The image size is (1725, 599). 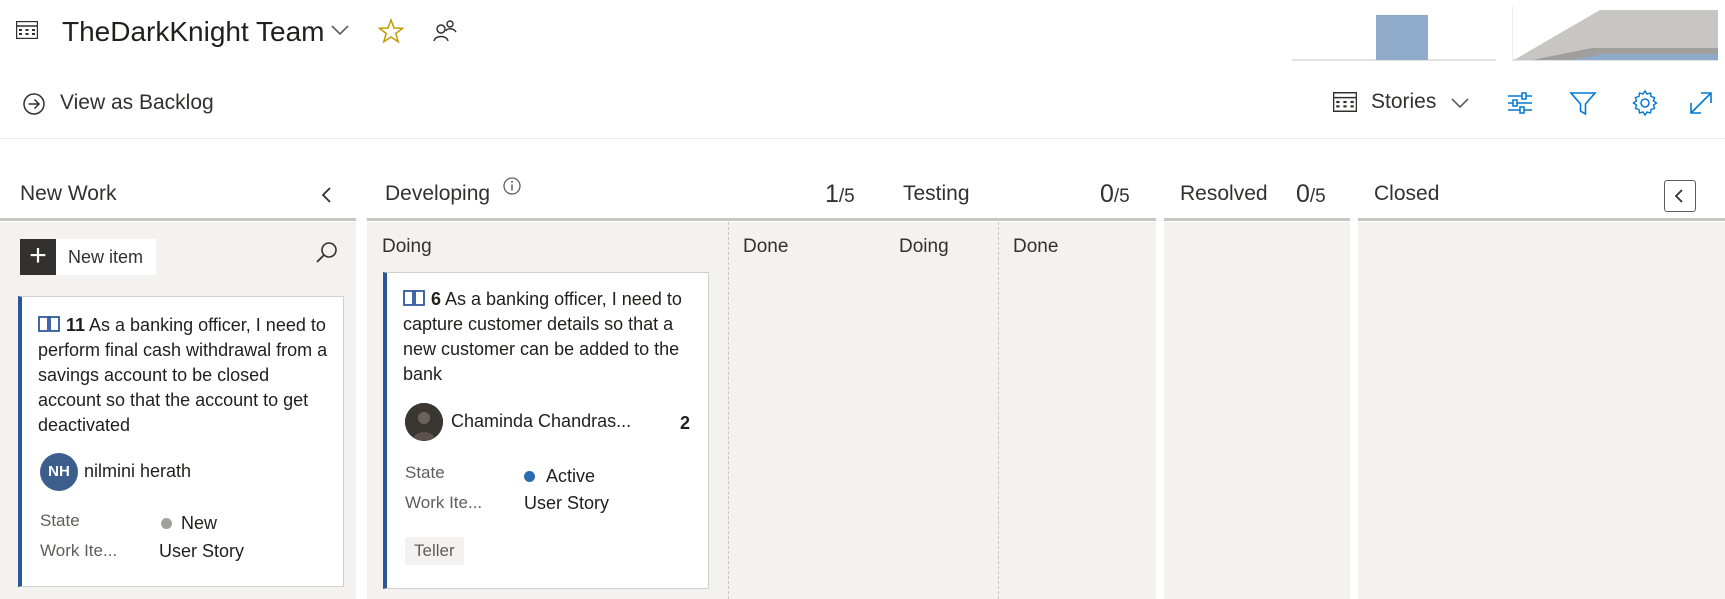 I want to click on sub-column-testing-done: Done, so click(x=1036, y=246).